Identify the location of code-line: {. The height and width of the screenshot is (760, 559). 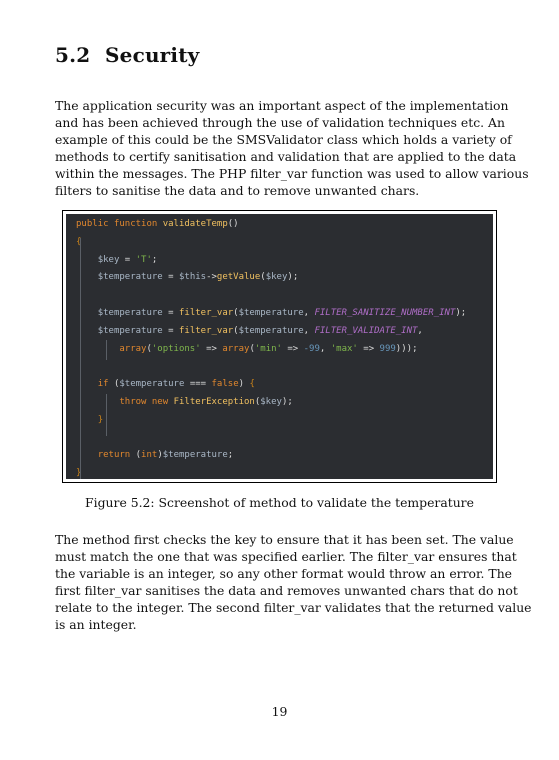
(79, 241).